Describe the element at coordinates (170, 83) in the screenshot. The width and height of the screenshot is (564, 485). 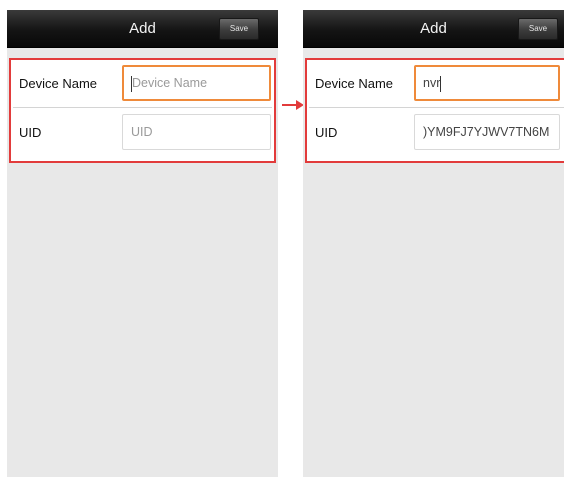
I see `device-name-placeholder: Device Name` at that location.